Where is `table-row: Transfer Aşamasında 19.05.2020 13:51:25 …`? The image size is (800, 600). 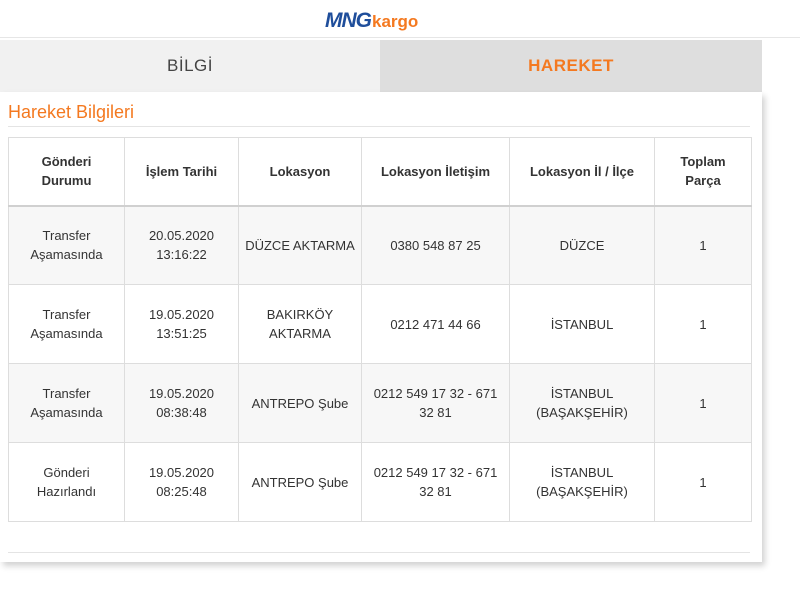
table-row: Transfer Aşamasında 19.05.2020 13:51:25 … is located at coordinates (380, 324).